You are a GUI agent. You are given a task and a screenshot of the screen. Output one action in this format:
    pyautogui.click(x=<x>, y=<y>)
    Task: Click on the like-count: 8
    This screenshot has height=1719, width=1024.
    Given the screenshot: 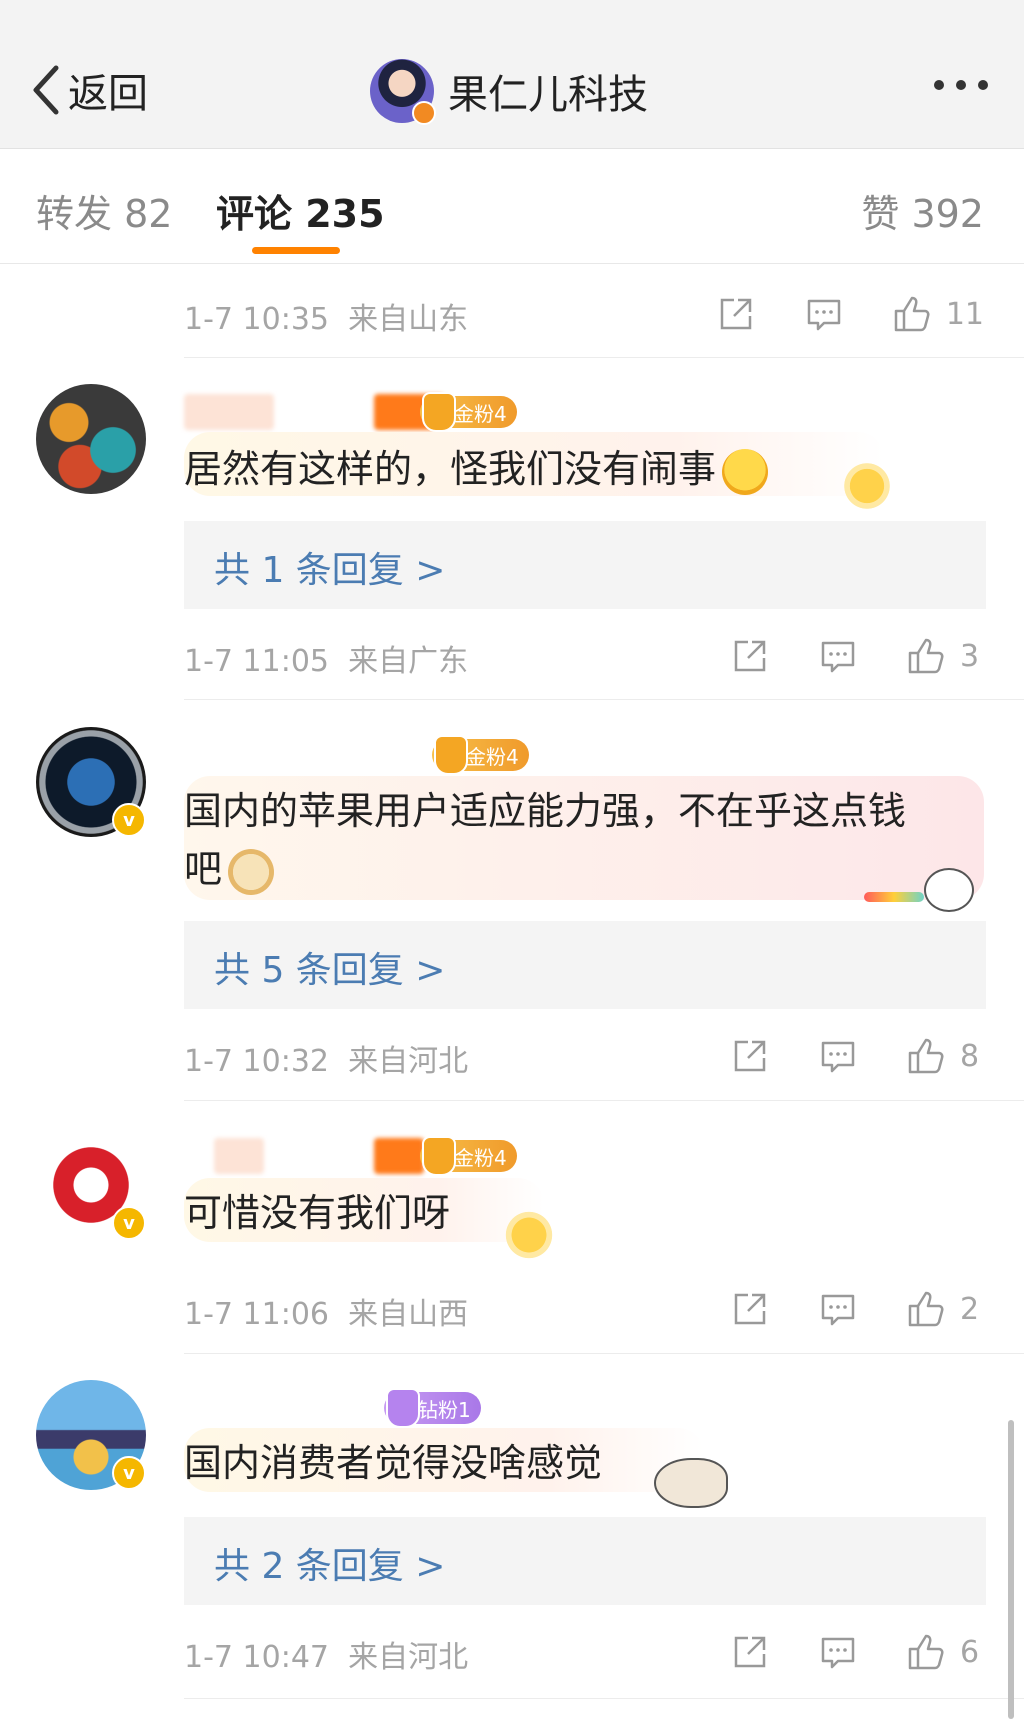 What is the action you would take?
    pyautogui.click(x=970, y=1056)
    